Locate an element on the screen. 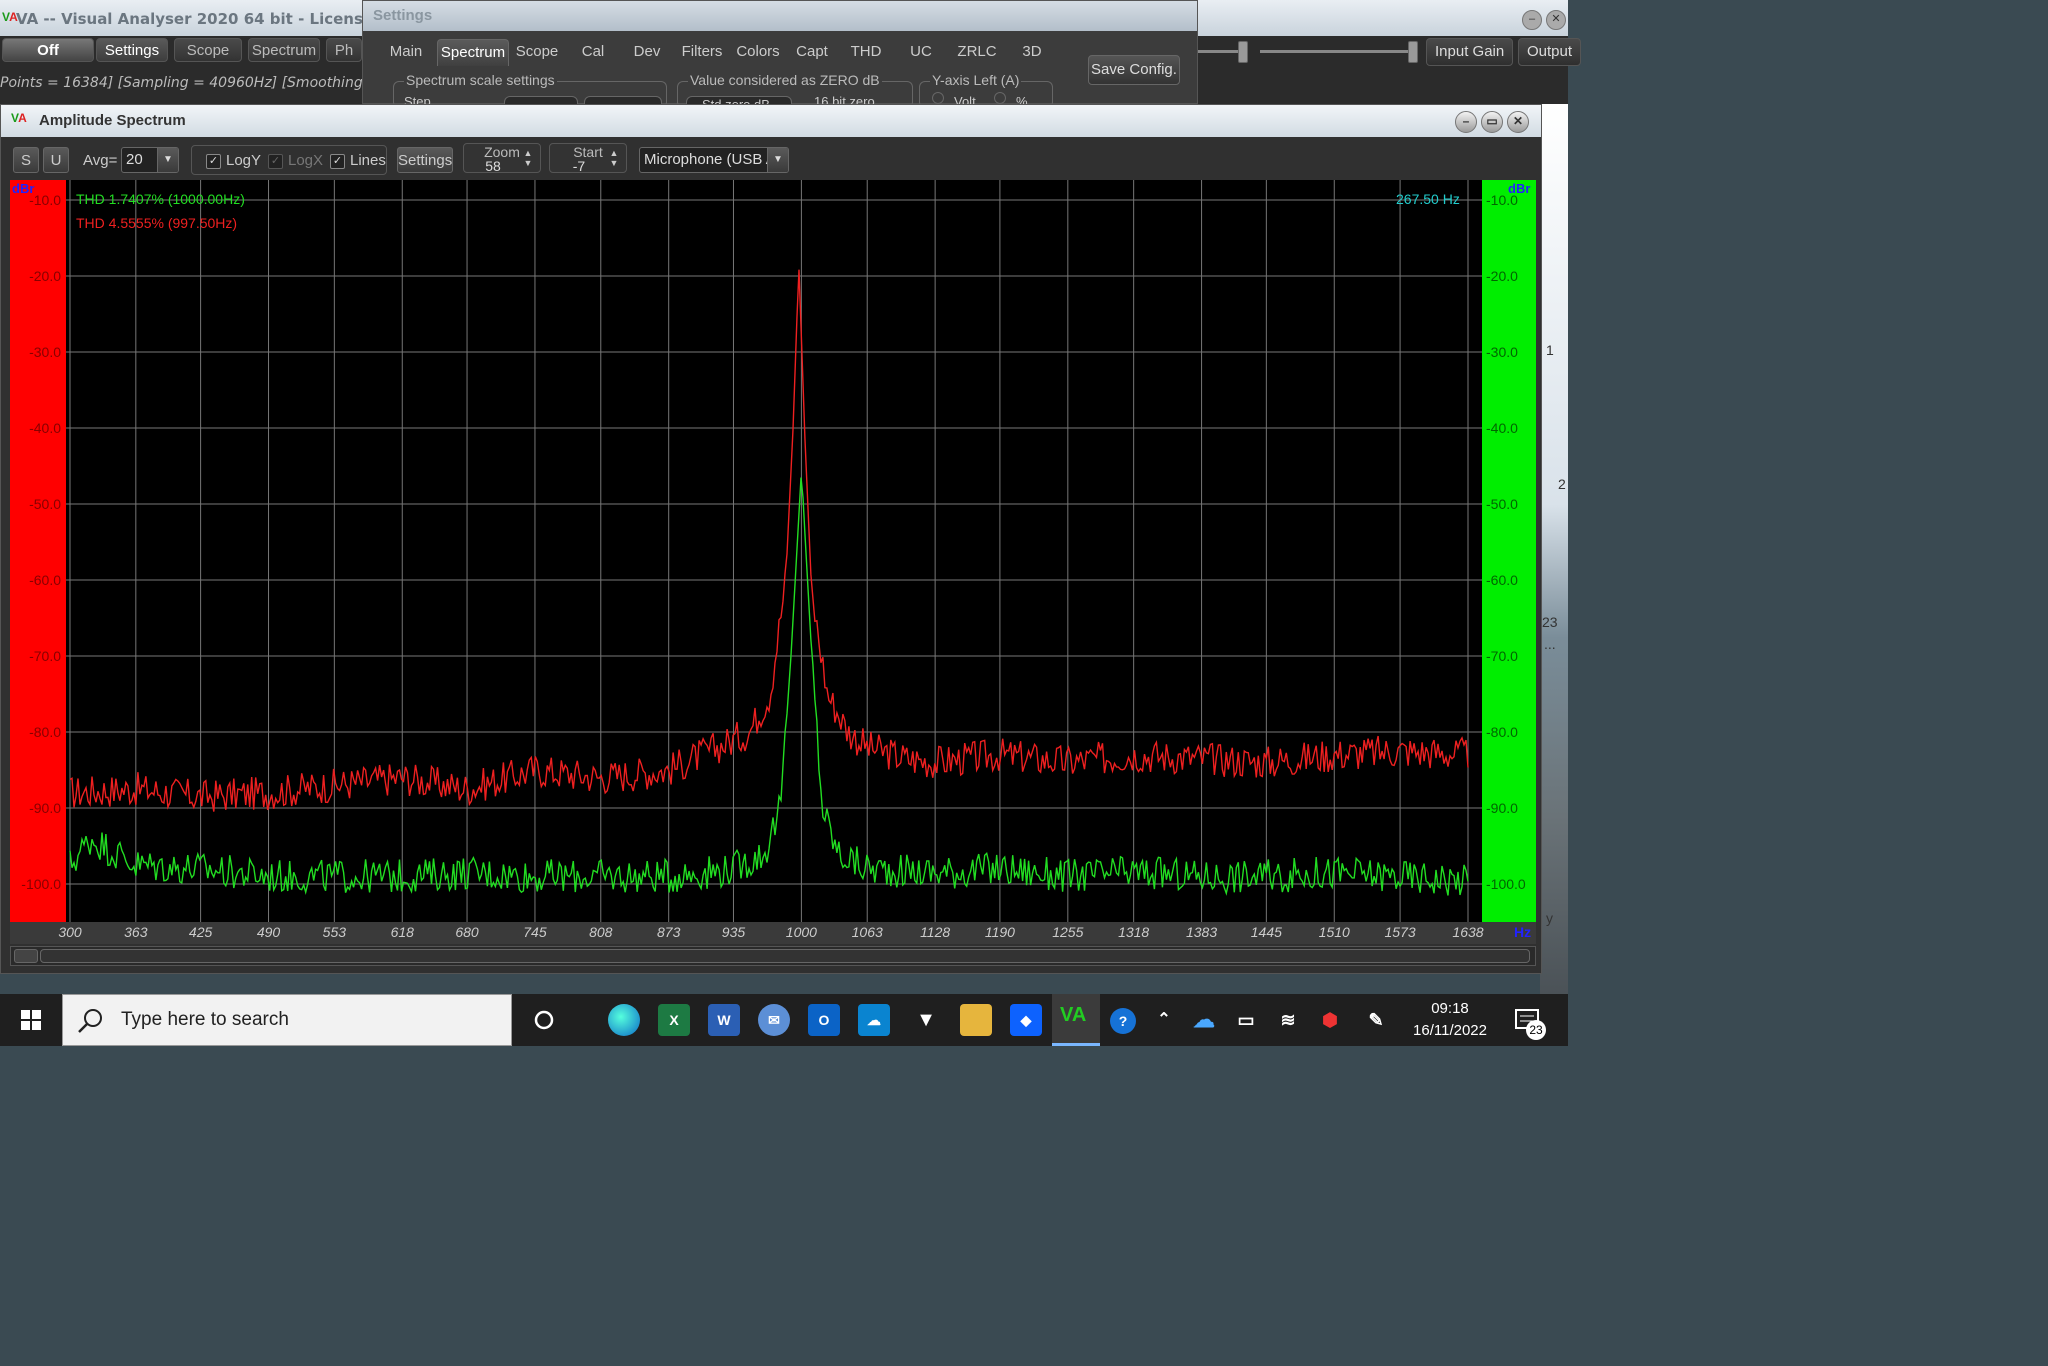 This screenshot has width=2048, height=1366. fox-app-icon: ▼ is located at coordinates (926, 1020).